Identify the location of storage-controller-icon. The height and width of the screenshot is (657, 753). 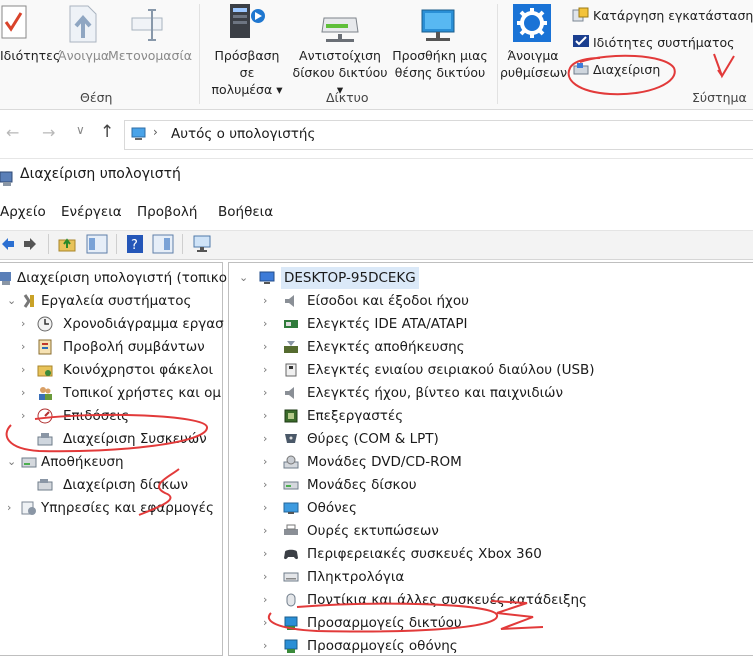
(291, 347).